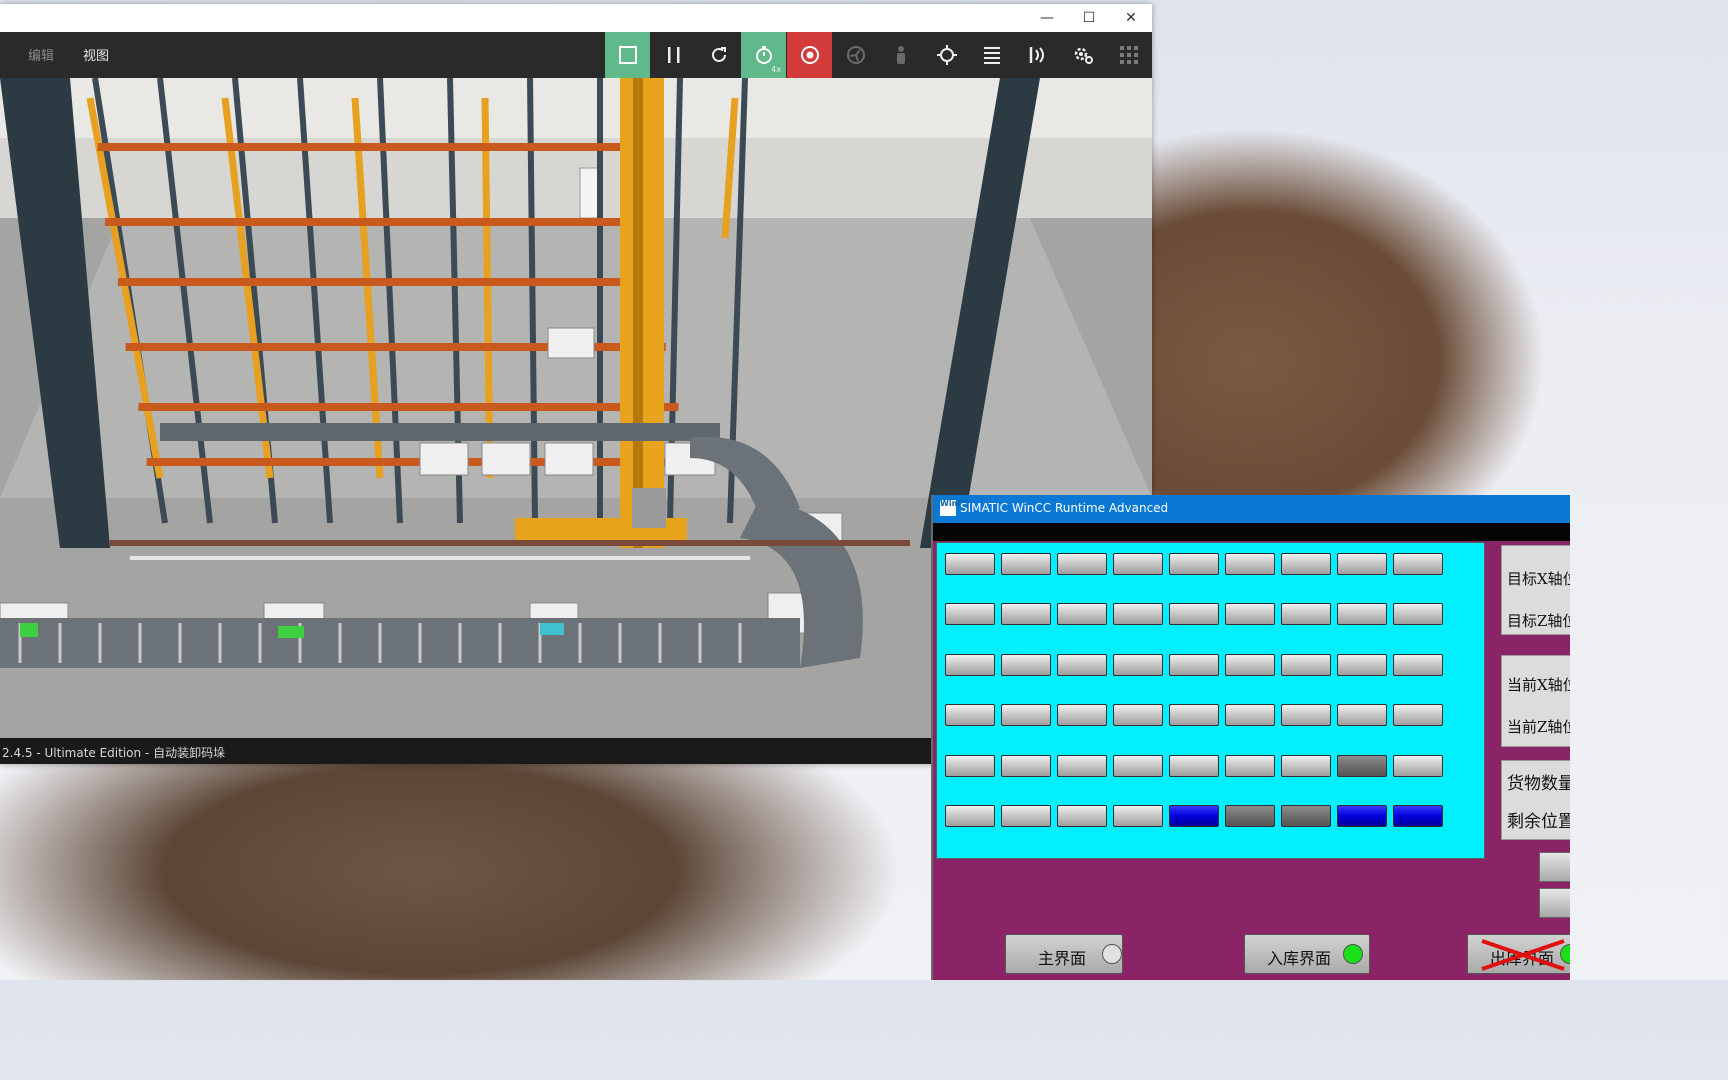  What do you see at coordinates (1538, 579) in the screenshot?
I see `target-x-label: 目标X轴位` at bounding box center [1538, 579].